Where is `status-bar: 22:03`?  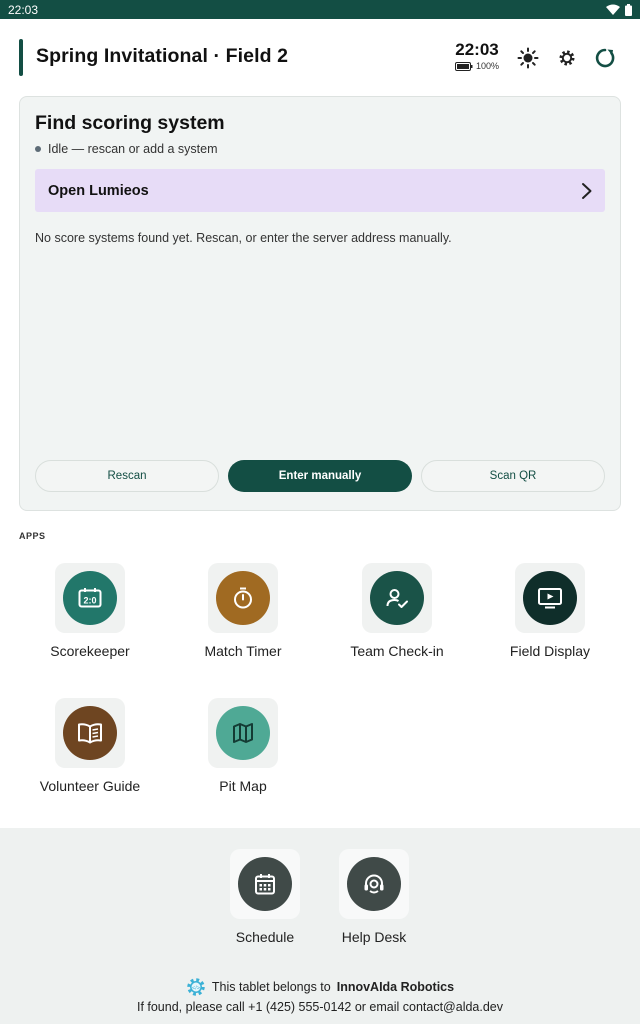
status-bar: 22:03 is located at coordinates (320, 9).